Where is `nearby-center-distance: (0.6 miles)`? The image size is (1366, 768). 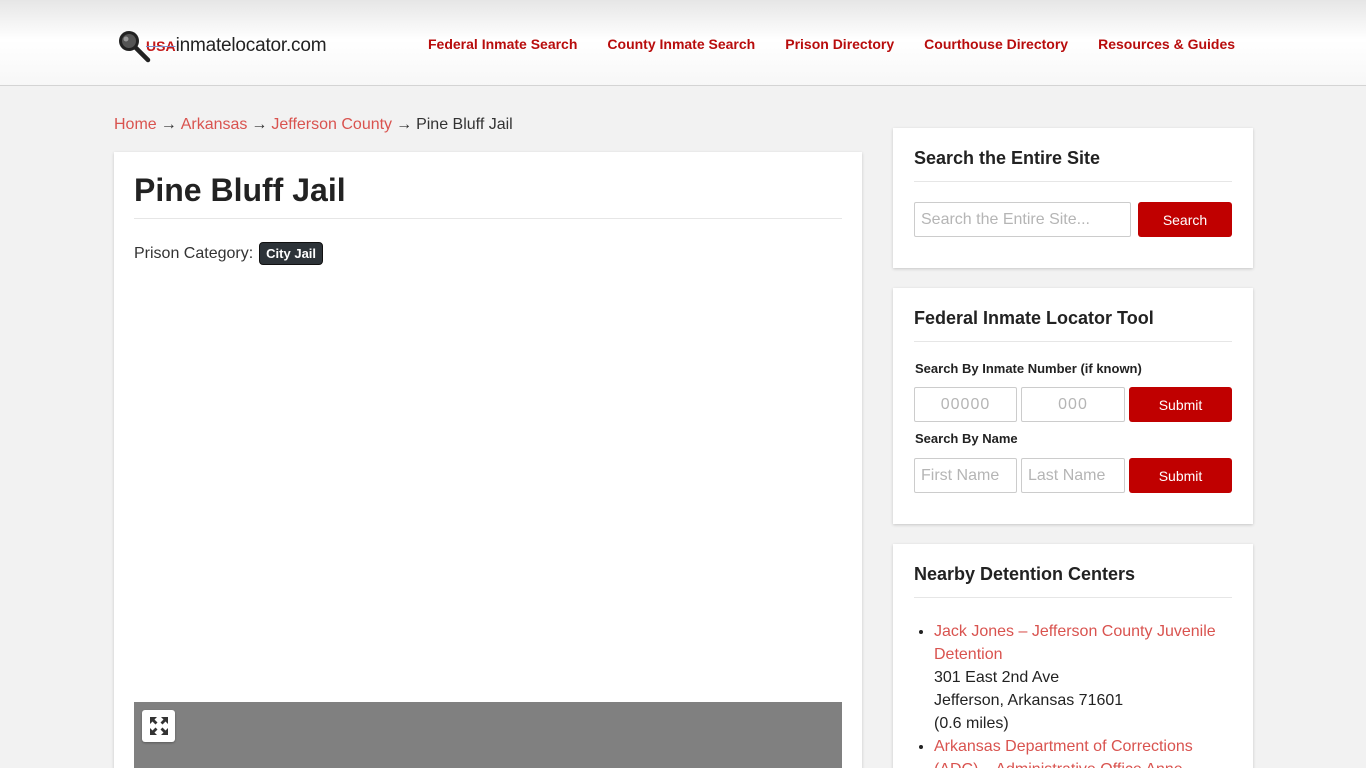 nearby-center-distance: (0.6 miles) is located at coordinates (971, 723).